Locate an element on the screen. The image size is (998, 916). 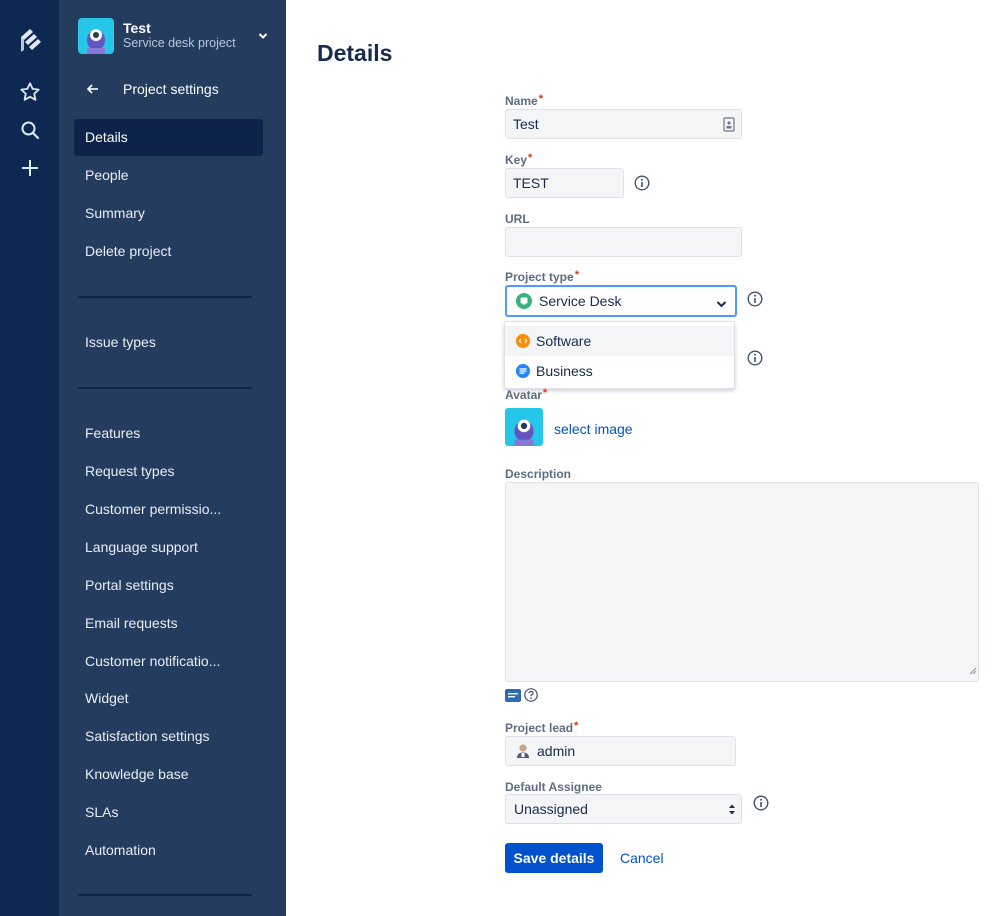
arrow-left-icon is located at coordinates (93, 89).